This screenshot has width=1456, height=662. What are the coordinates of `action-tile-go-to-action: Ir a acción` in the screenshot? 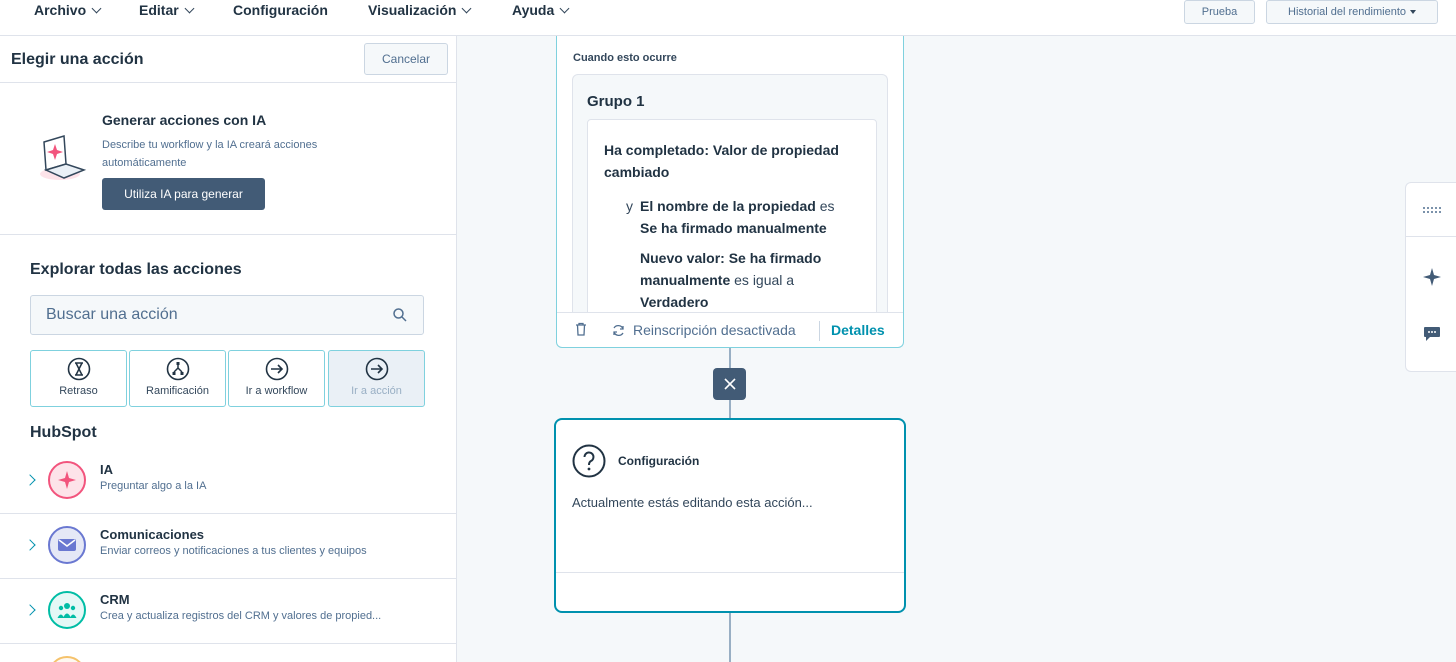 It's located at (376, 378).